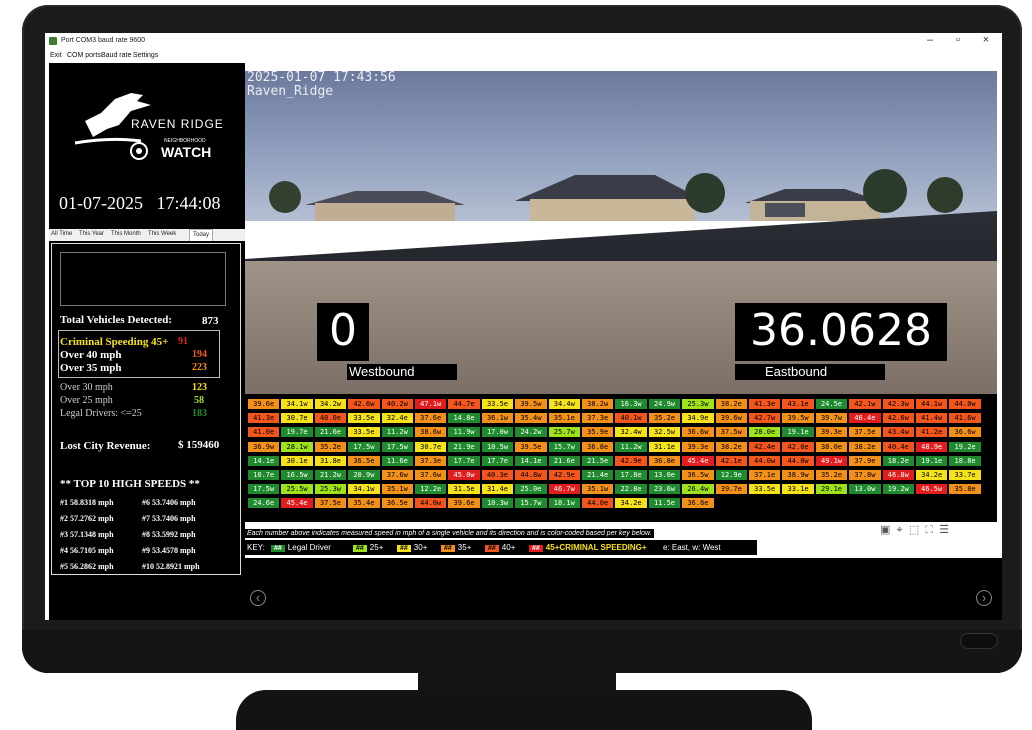  What do you see at coordinates (531, 418) in the screenshot?
I see `speed-cell: 35.4w` at bounding box center [531, 418].